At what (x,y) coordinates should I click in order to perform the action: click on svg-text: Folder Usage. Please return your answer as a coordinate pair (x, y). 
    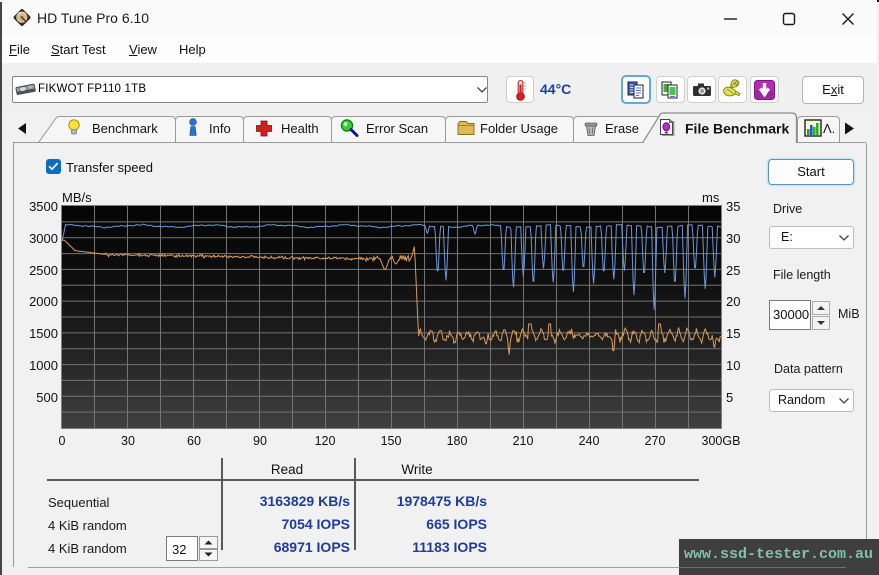
    Looking at the image, I should click on (519, 128).